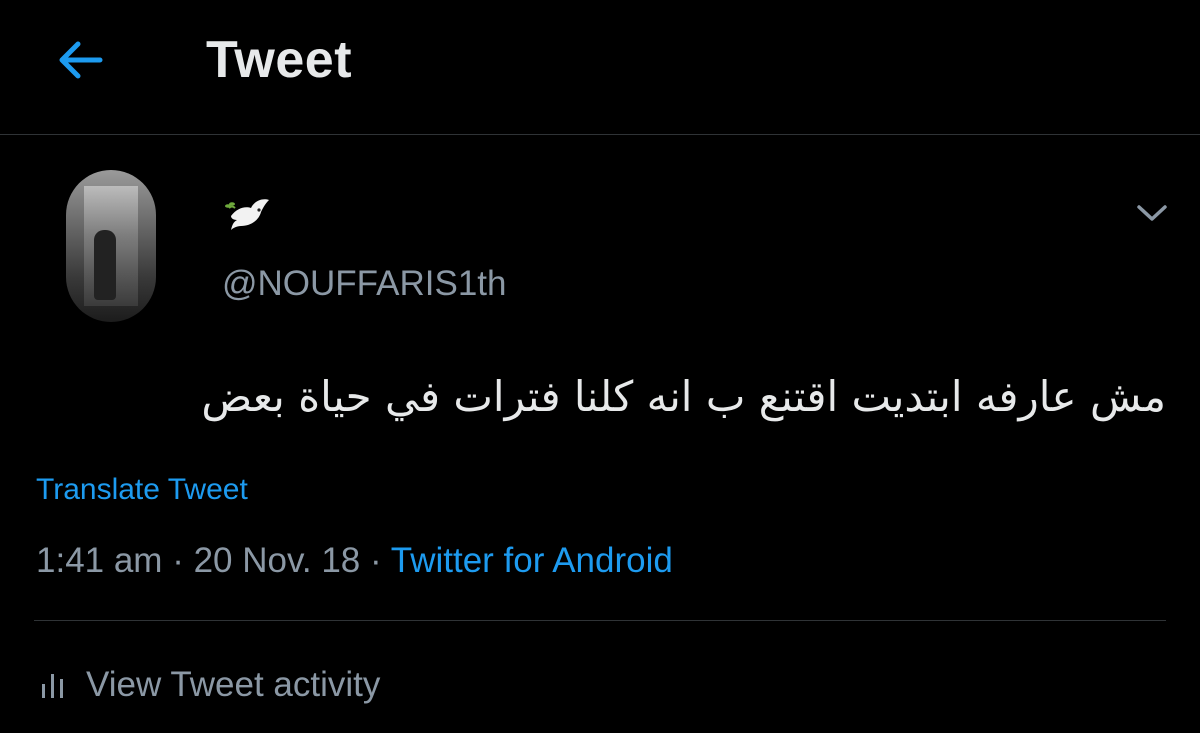 The width and height of the screenshot is (1200, 733). I want to click on tweet-date: 20 Nov. 18, so click(277, 560).